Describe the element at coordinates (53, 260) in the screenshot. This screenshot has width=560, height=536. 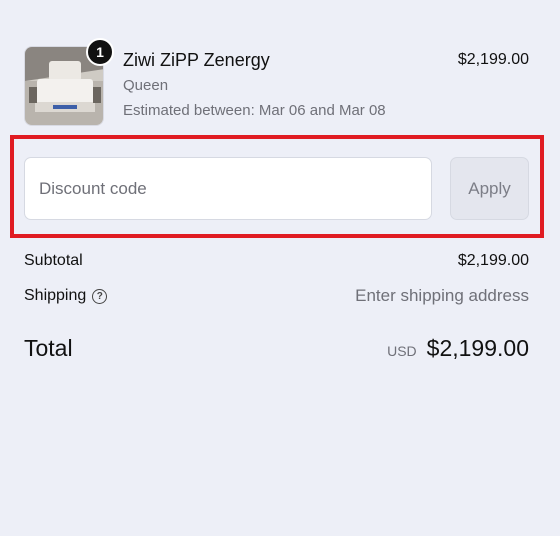
I see `subtotal-label: Subtotal` at that location.